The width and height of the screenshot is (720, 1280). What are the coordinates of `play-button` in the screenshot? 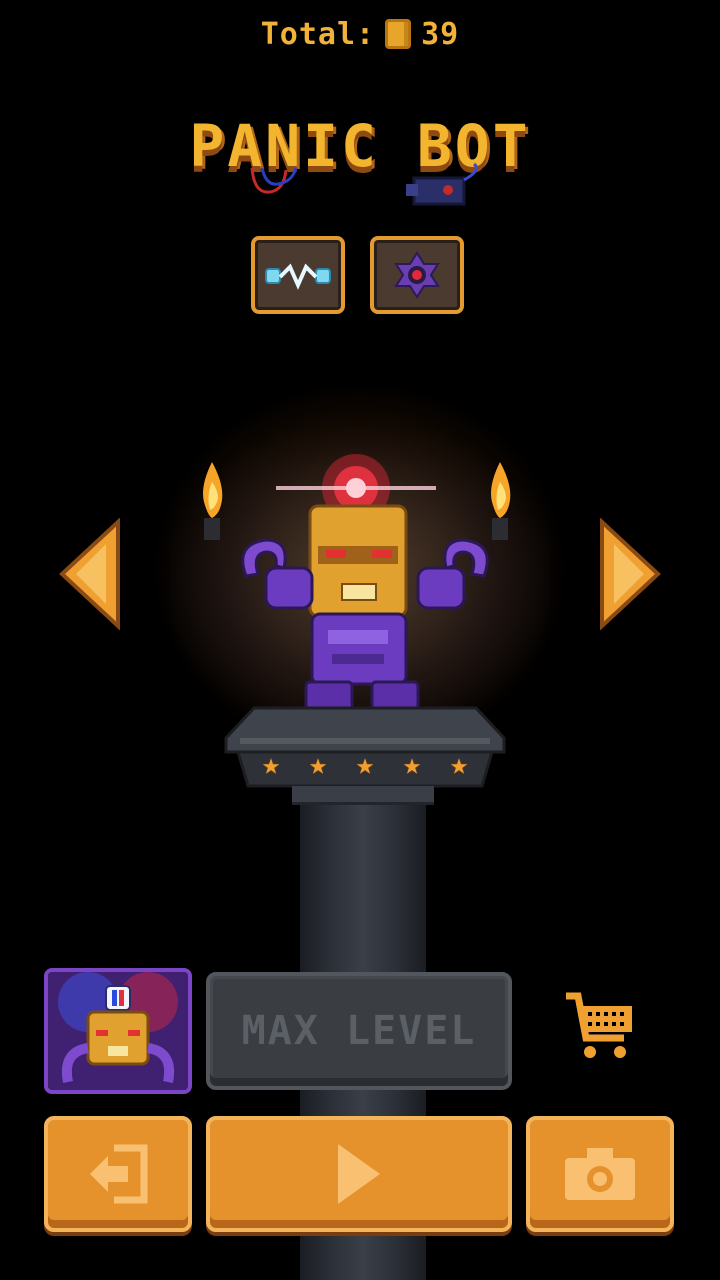 It's located at (359, 1174).